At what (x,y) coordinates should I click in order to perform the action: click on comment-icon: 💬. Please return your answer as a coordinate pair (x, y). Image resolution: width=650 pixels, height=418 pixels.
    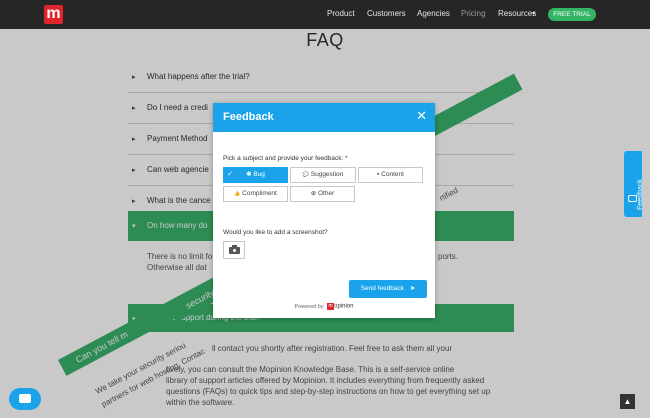
    Looking at the image, I should click on (305, 175).